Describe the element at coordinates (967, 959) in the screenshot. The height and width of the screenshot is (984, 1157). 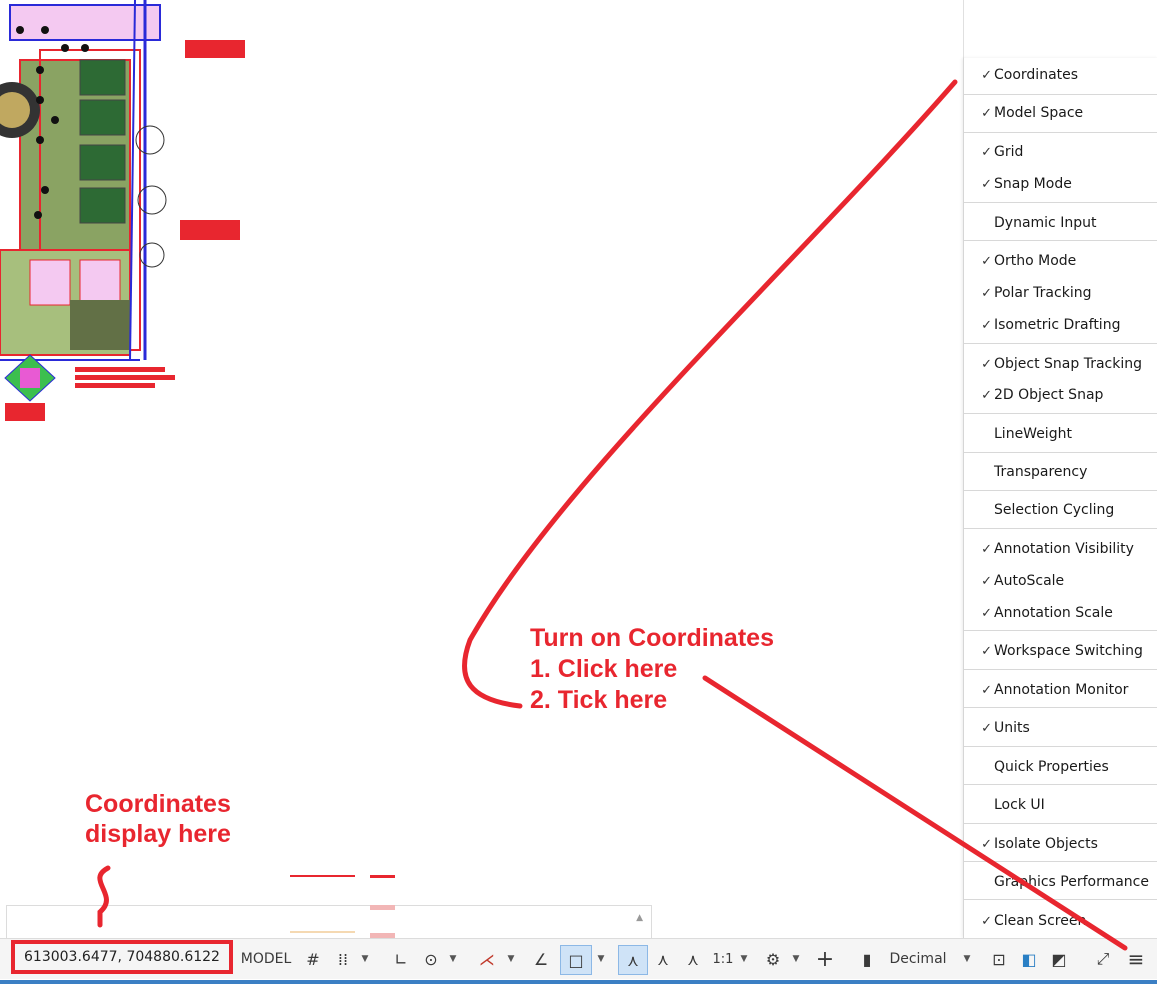
I see `units-dropdown-icon: ▼` at that location.